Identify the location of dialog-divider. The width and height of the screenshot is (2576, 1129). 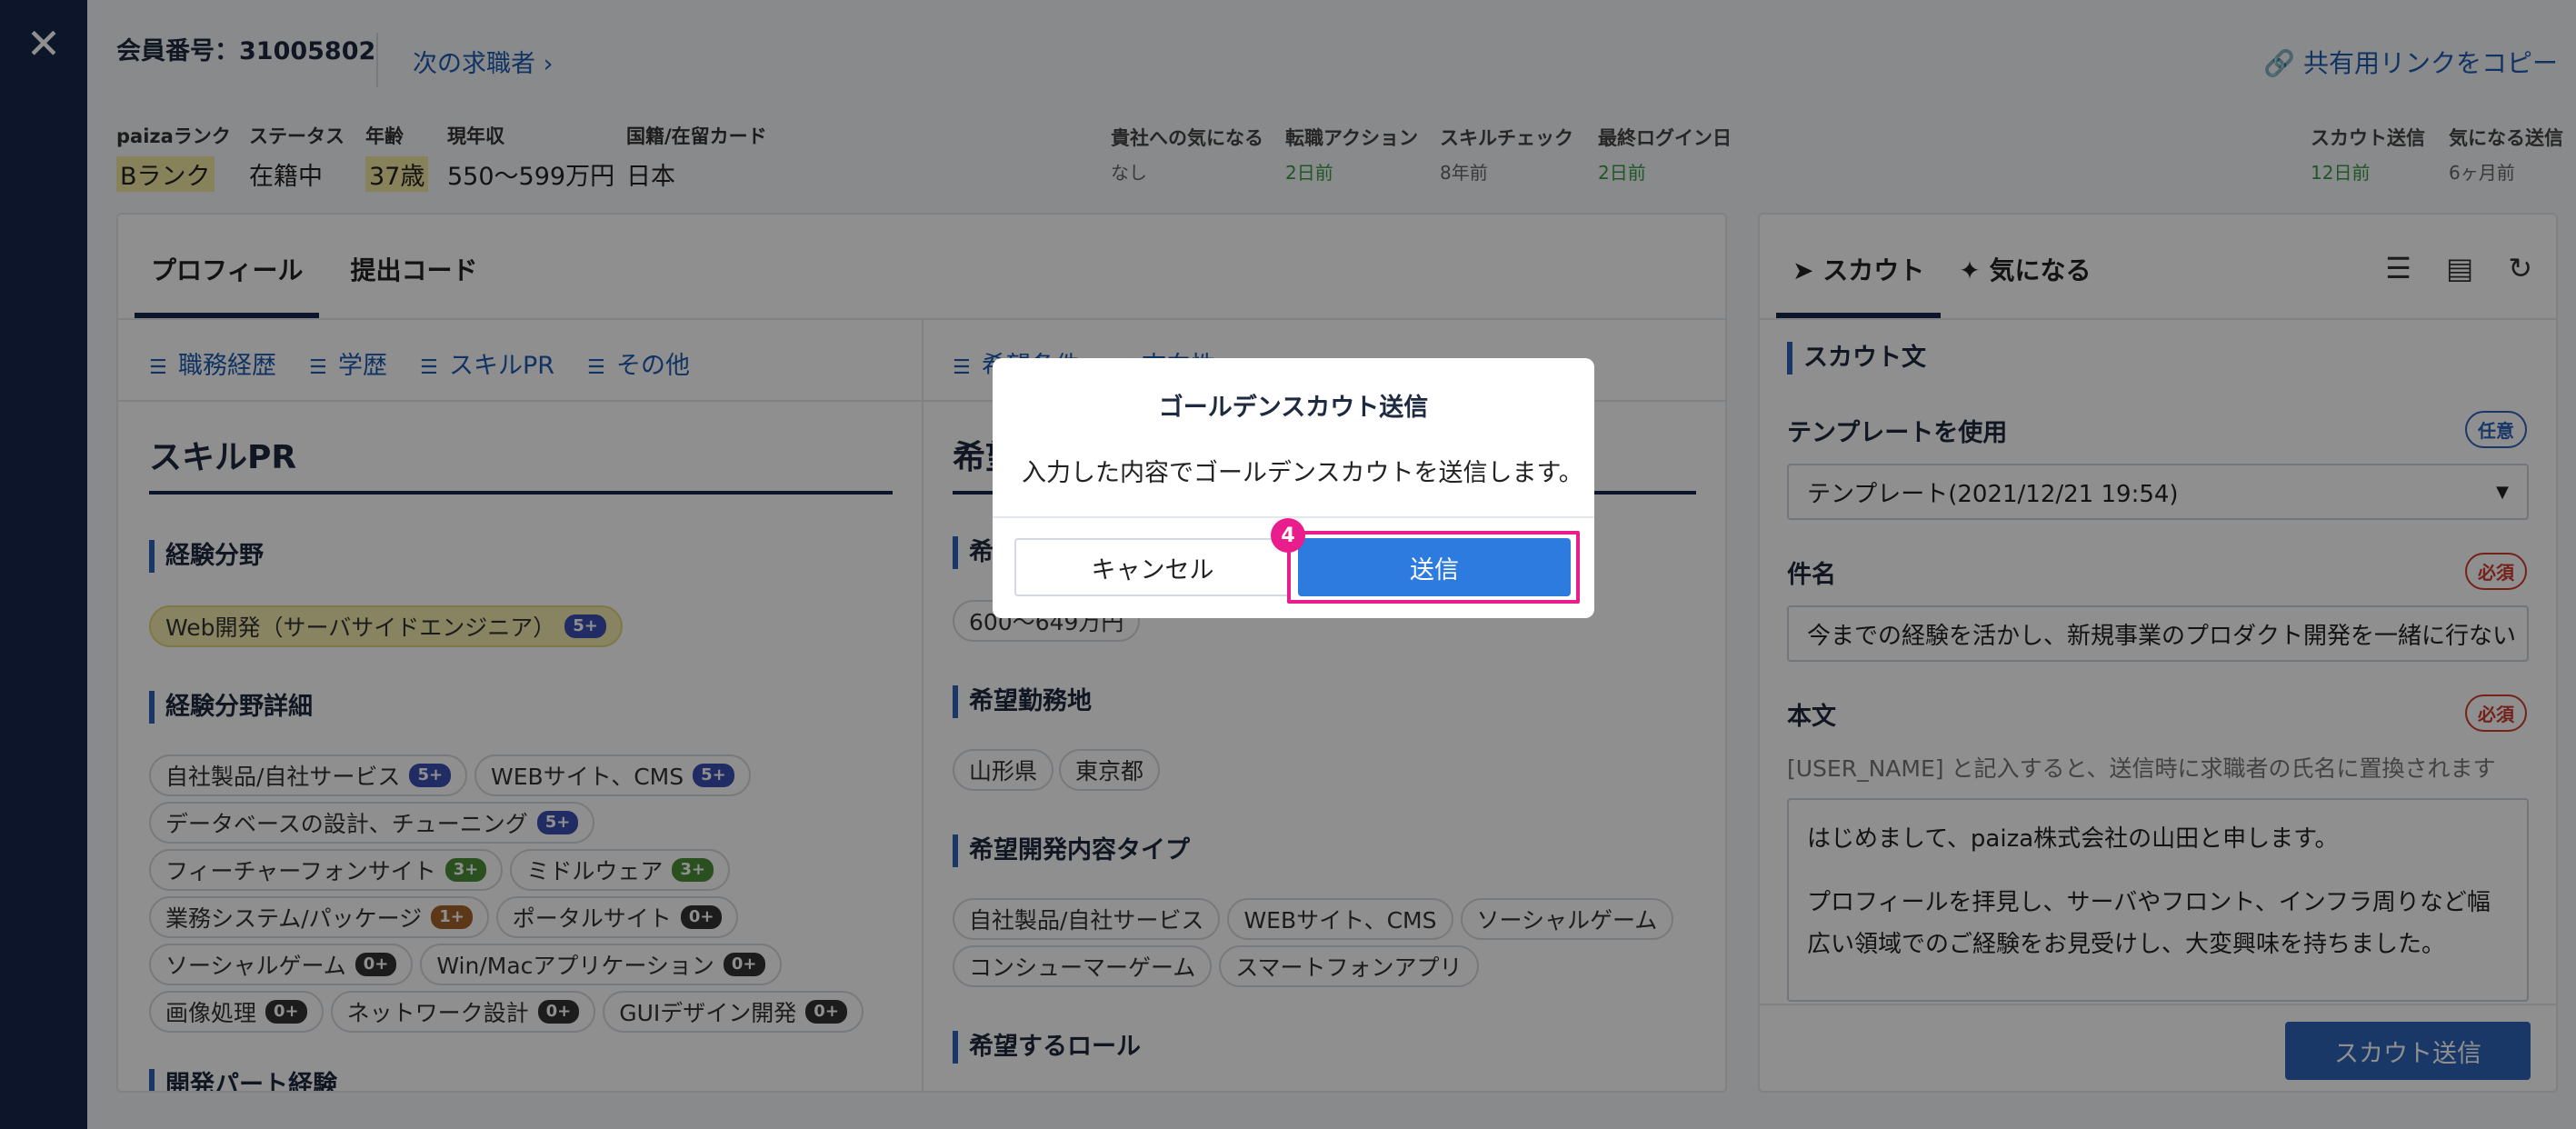
(1293, 517).